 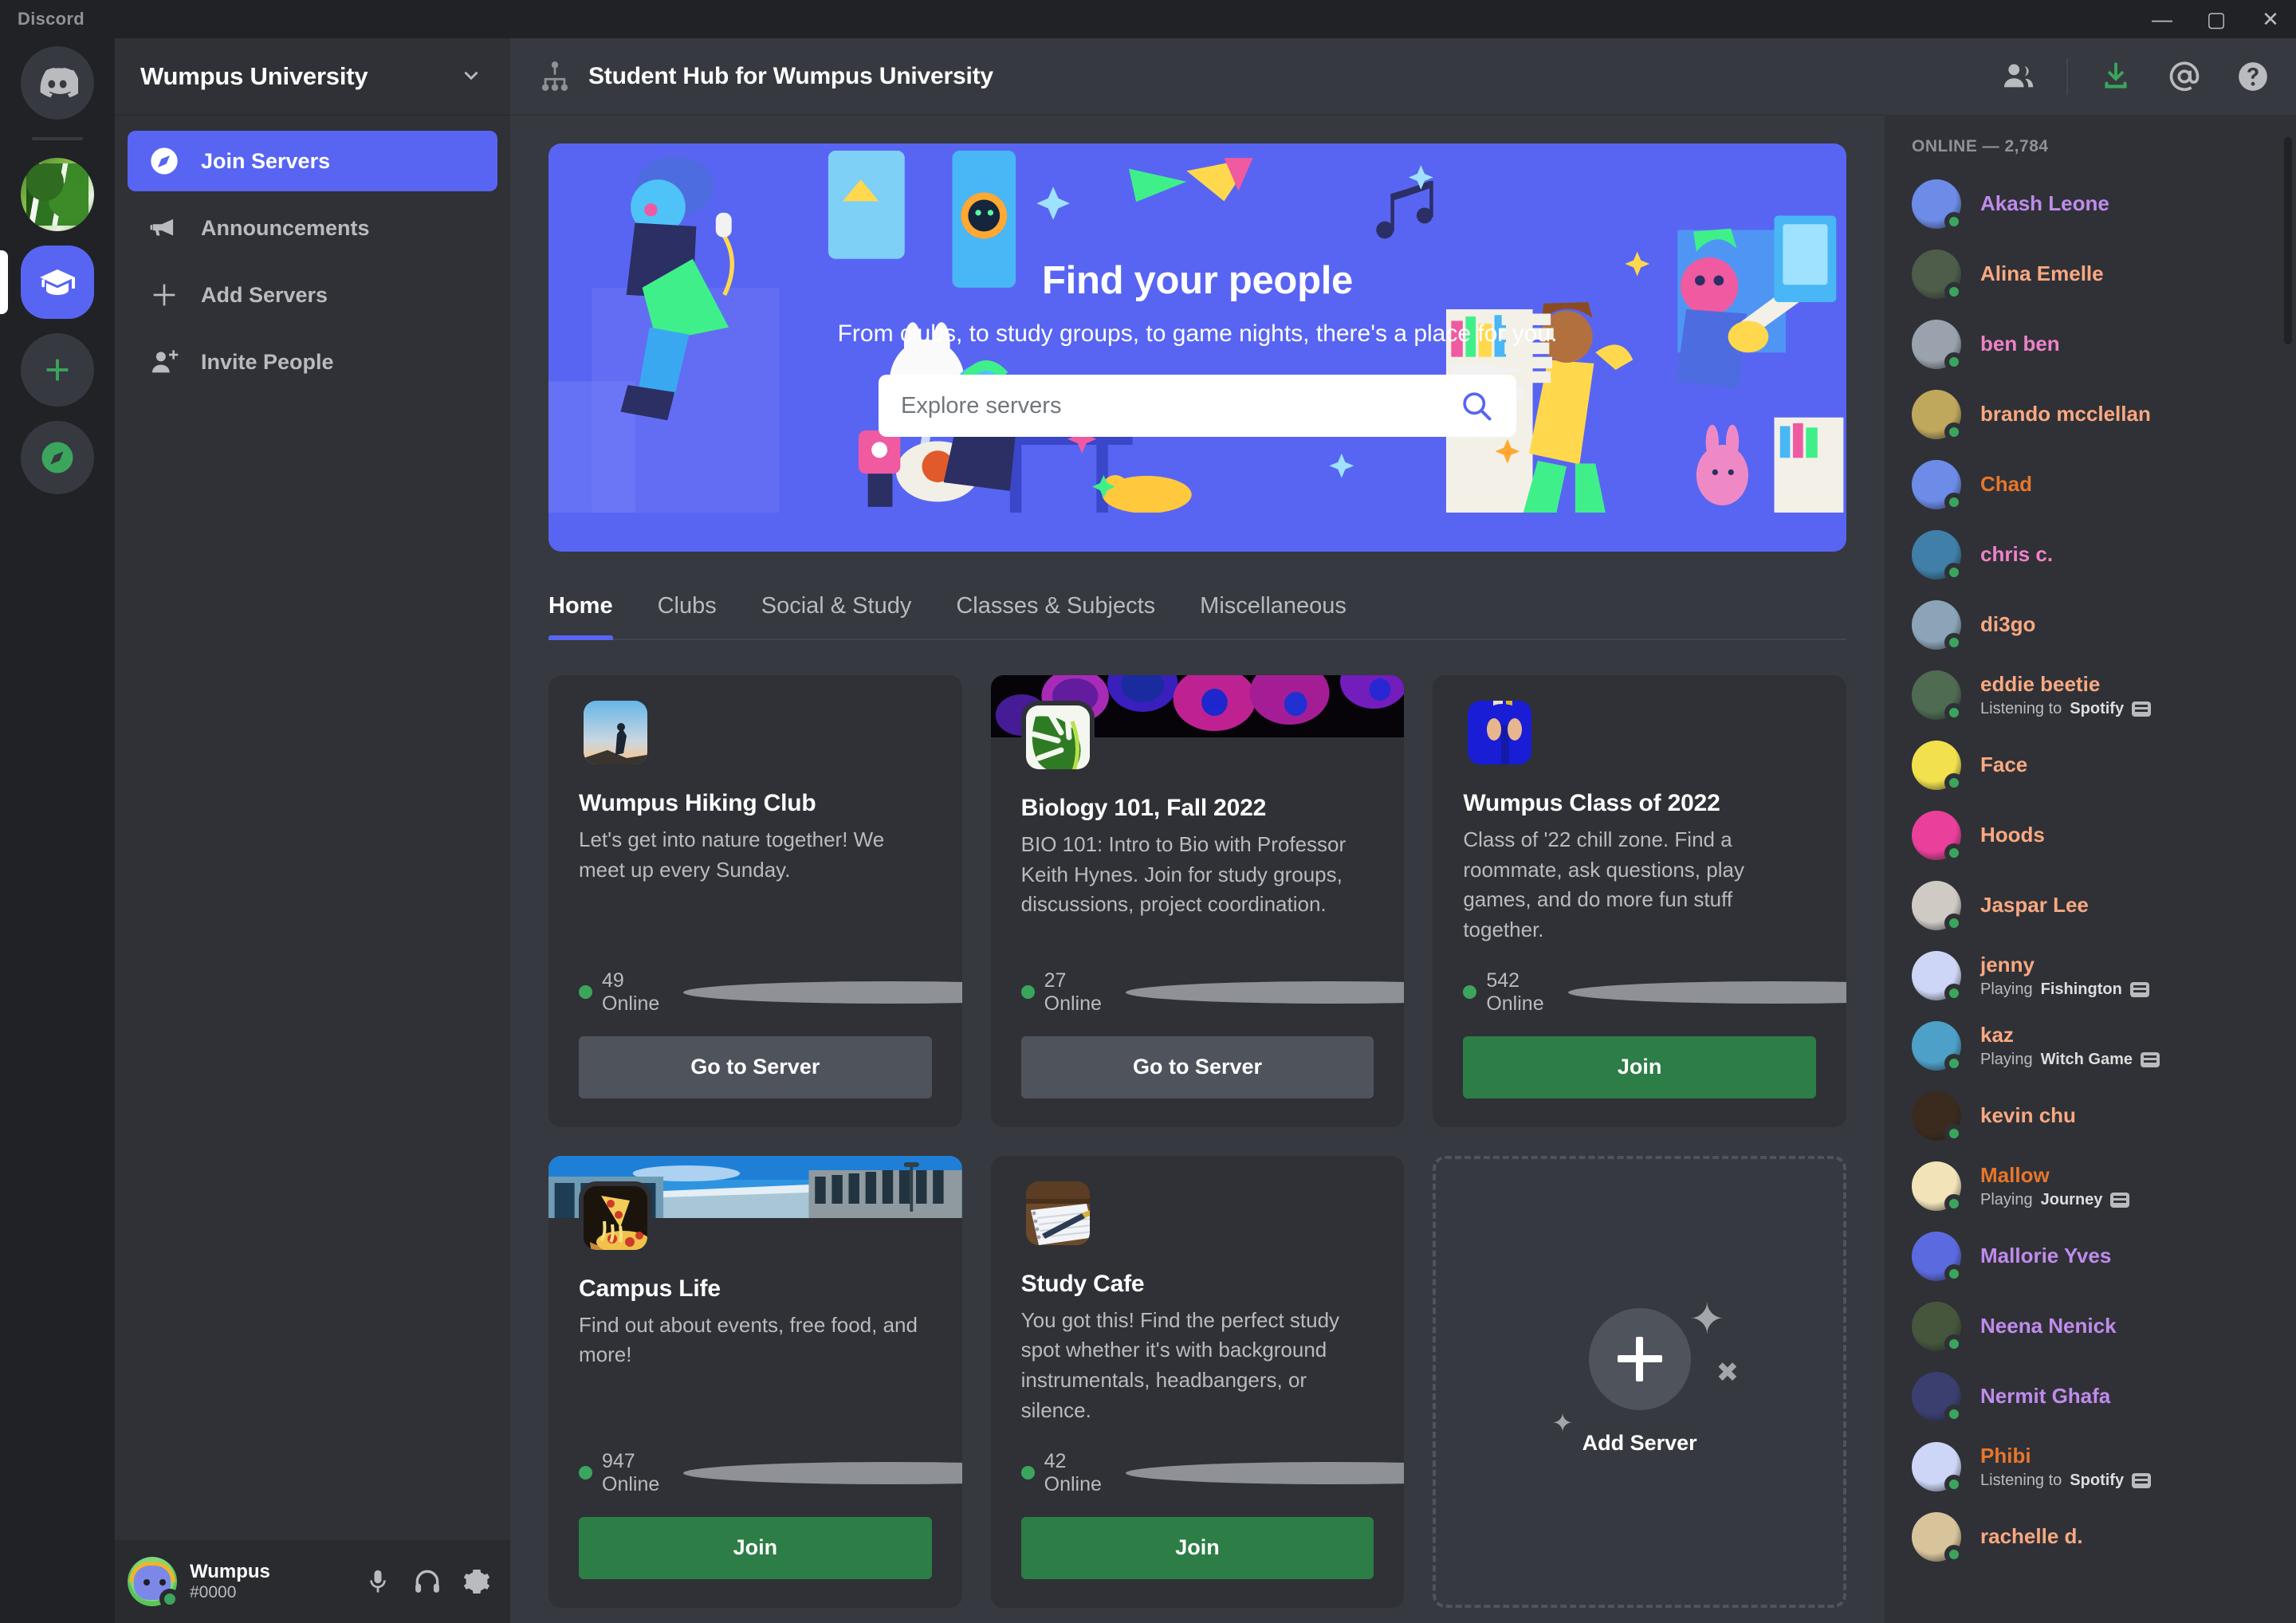 I want to click on member-list-item: Mallorie Yves, so click(x=2090, y=1256).